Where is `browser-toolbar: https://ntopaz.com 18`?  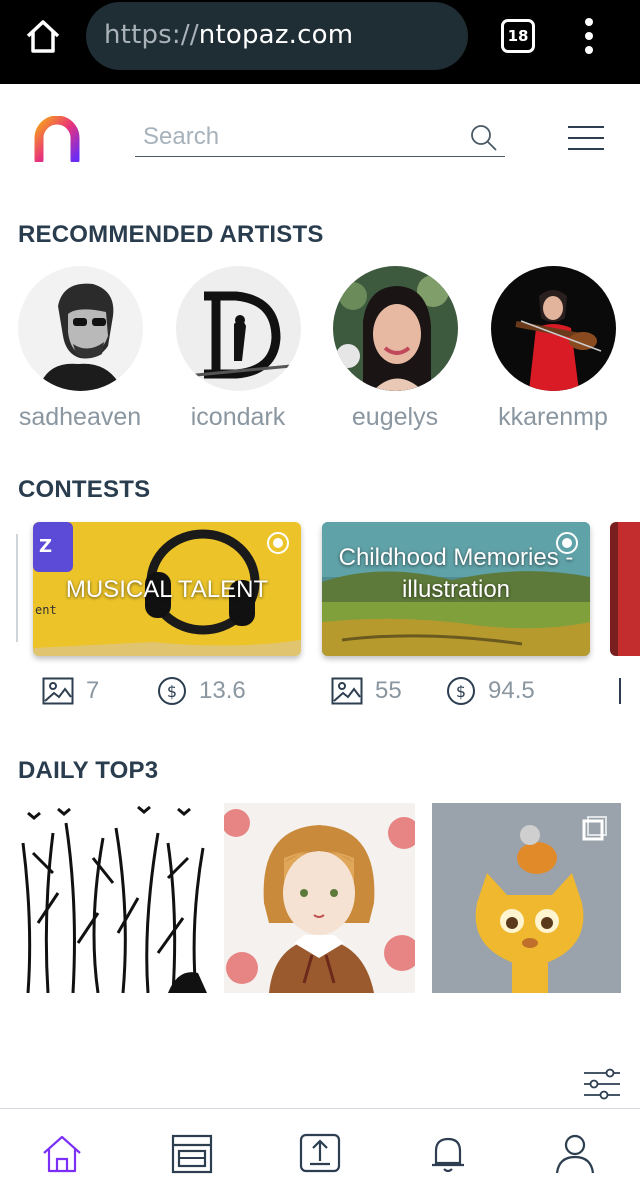
browser-toolbar: https://ntopaz.com 18 is located at coordinates (320, 42).